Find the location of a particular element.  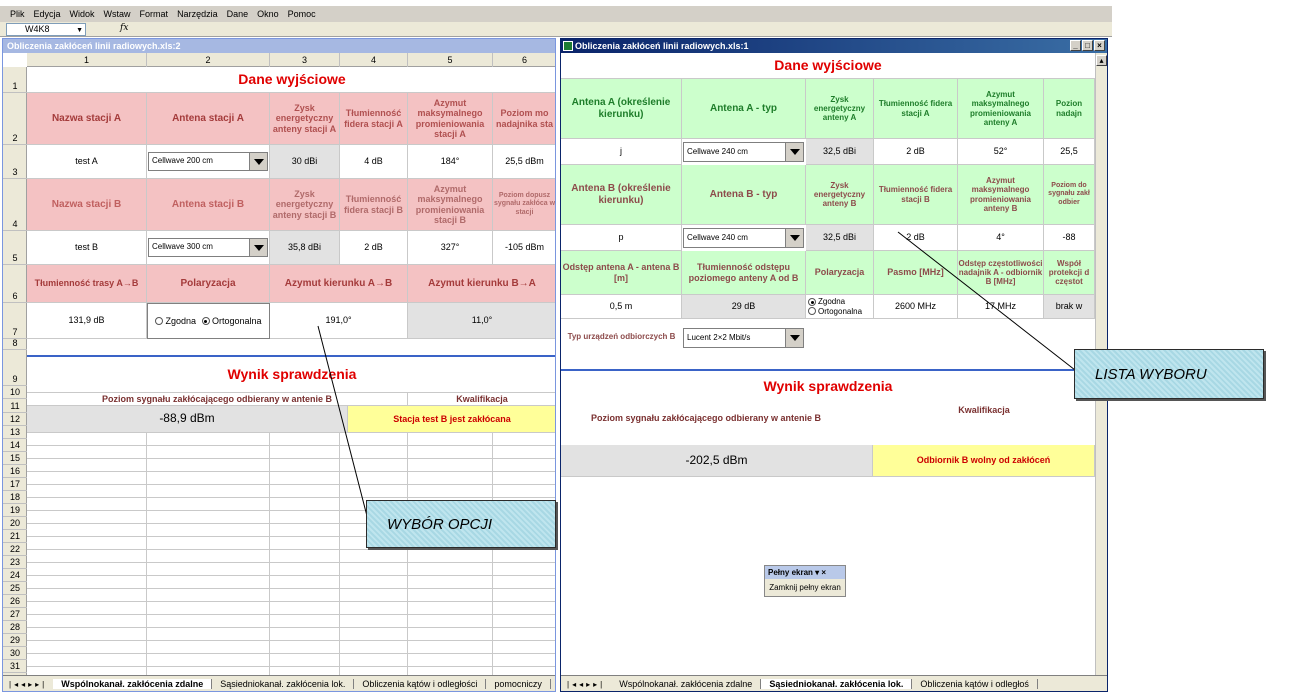

row-header: 7 is located at coordinates (15, 321).